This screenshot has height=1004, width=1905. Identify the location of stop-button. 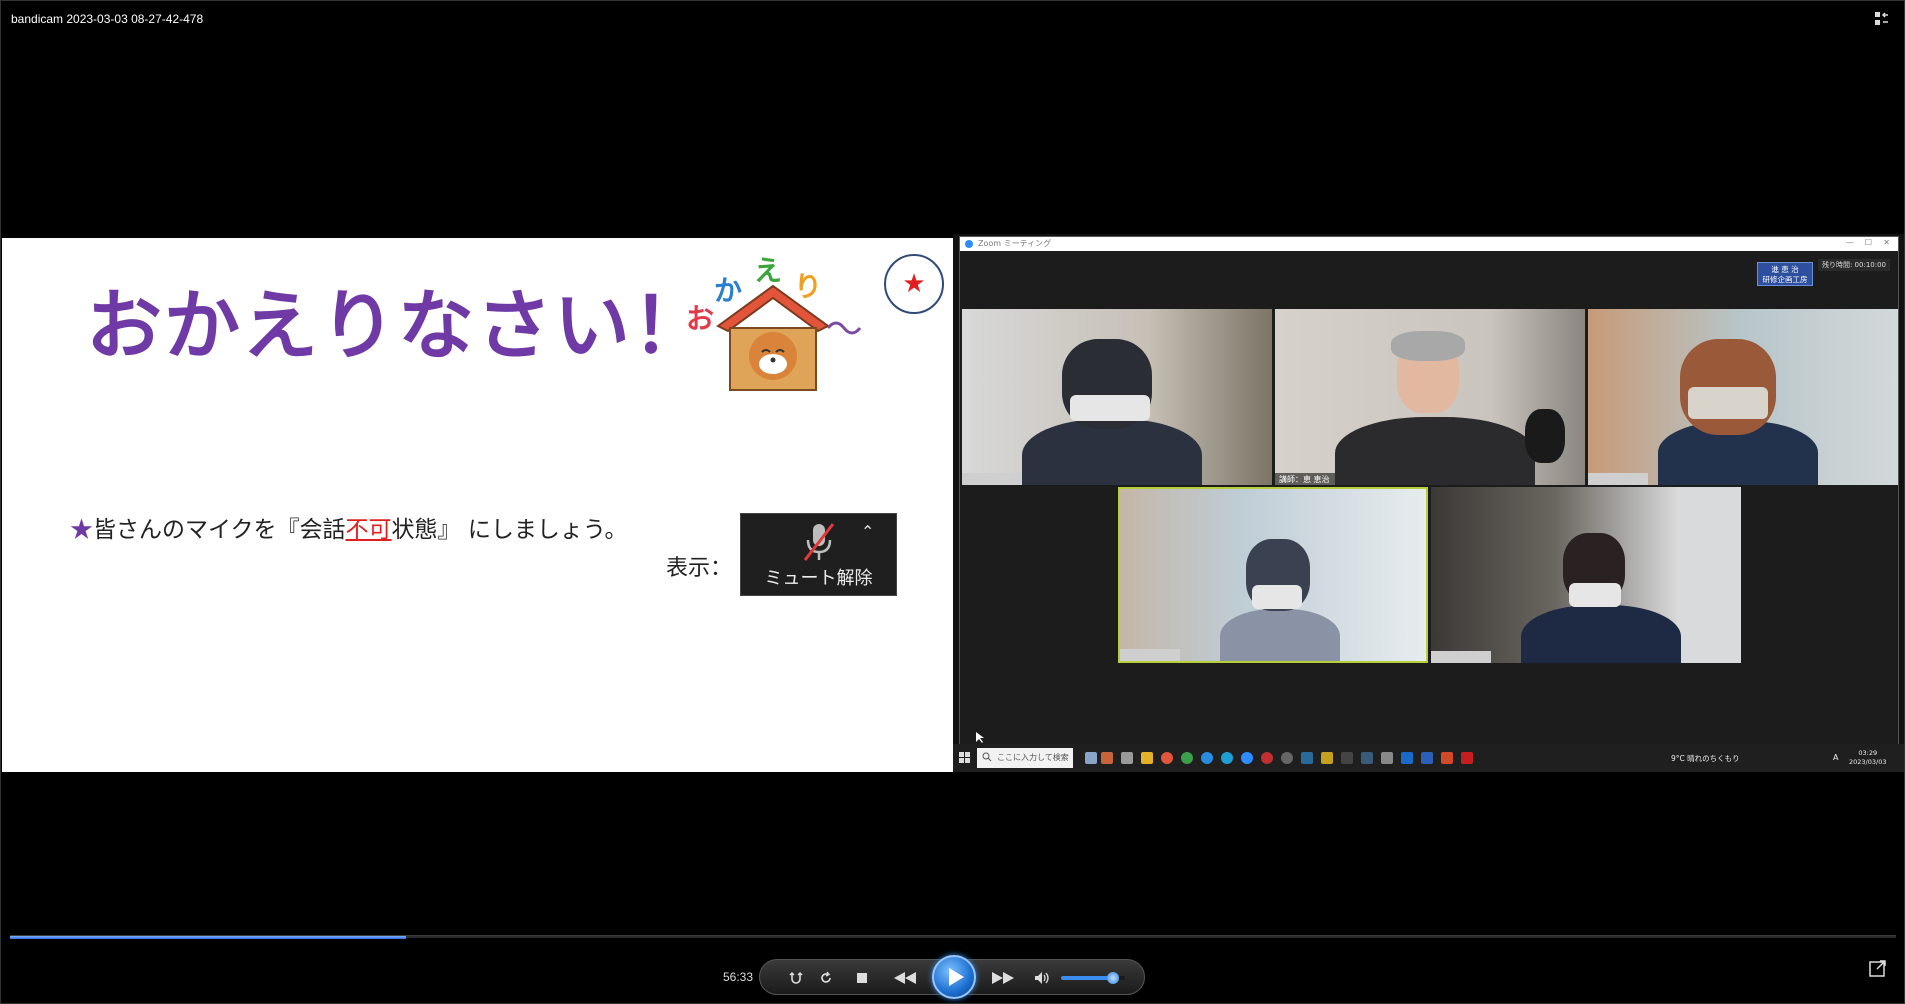
(862, 978).